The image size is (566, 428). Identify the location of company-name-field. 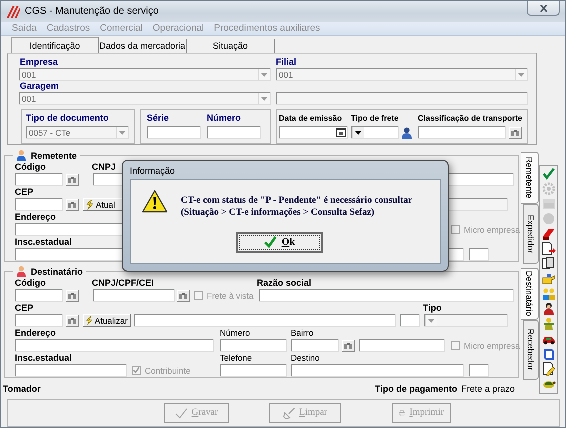
(386, 295).